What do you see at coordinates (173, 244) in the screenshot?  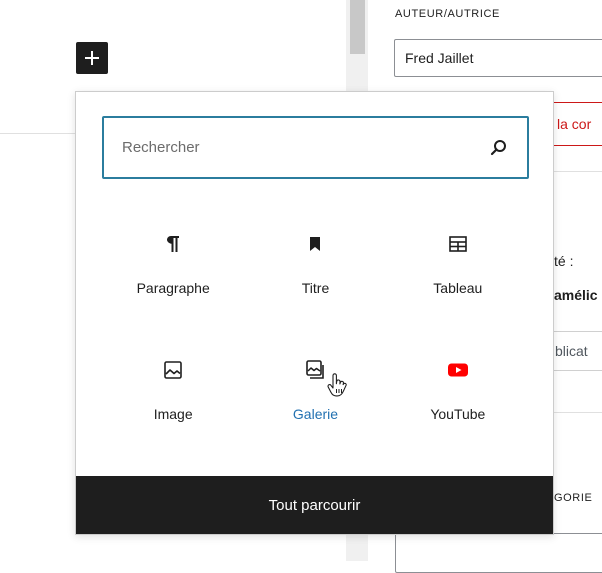 I see `paragraph-icon` at bounding box center [173, 244].